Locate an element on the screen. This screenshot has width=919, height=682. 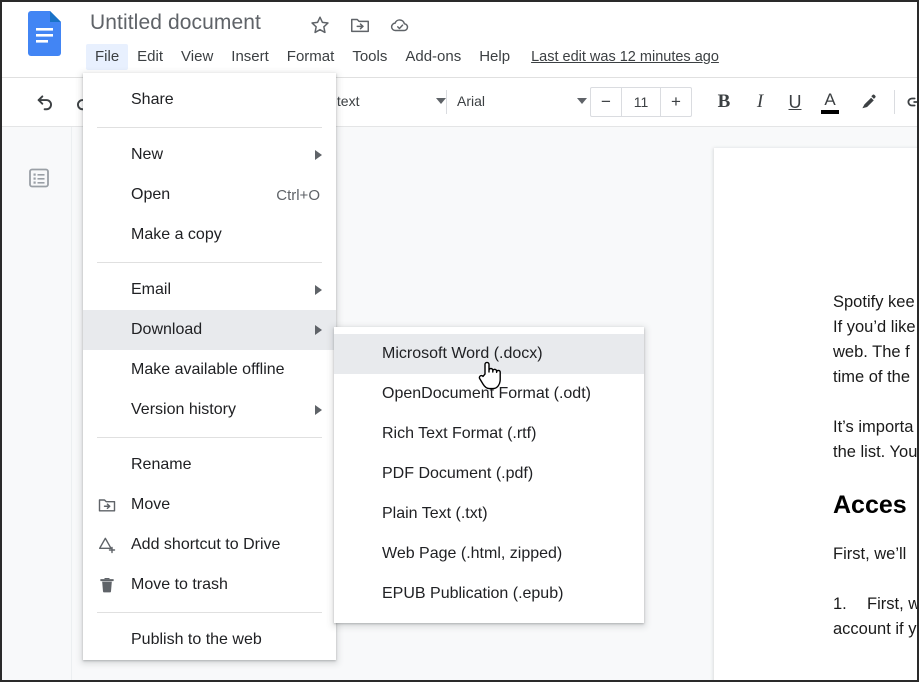
menu-item-label: Share is located at coordinates (152, 99).